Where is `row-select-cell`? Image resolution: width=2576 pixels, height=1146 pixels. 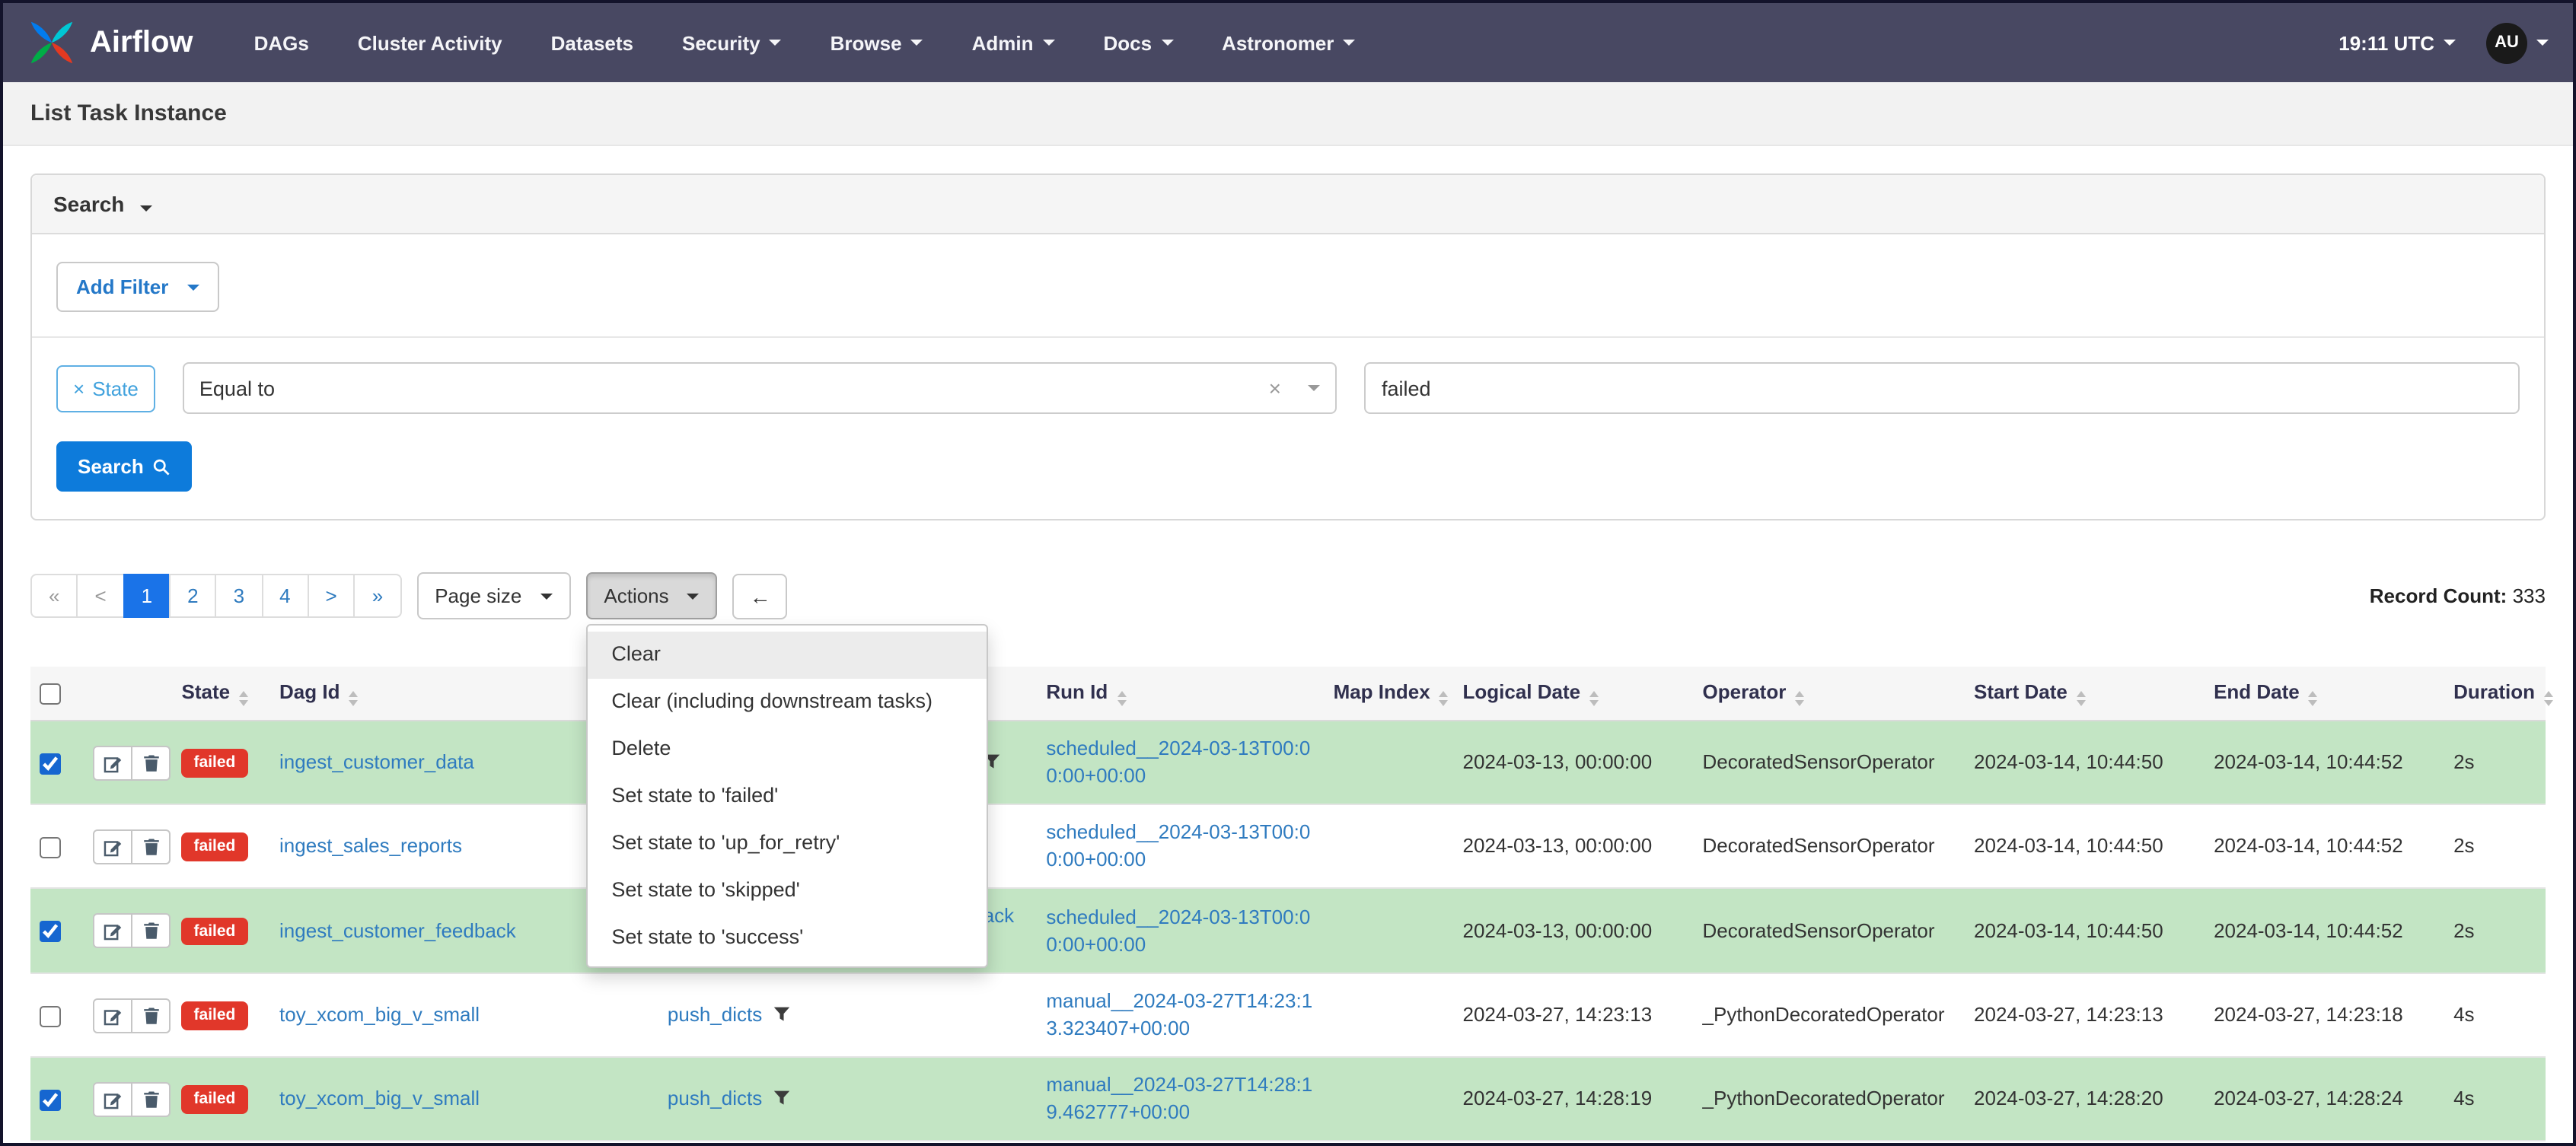
row-select-cell is located at coordinates (57, 1016).